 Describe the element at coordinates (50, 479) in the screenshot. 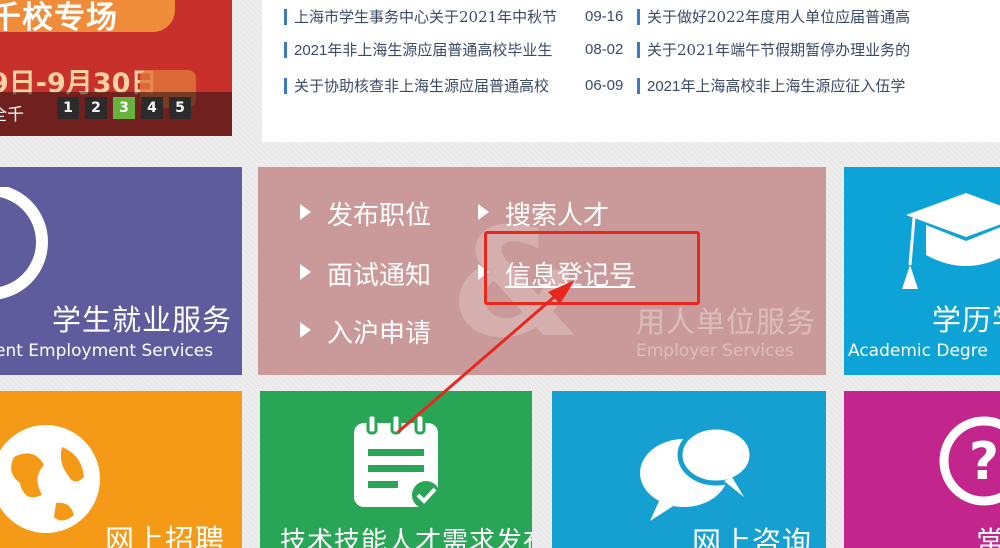

I see `globe-icon` at that location.